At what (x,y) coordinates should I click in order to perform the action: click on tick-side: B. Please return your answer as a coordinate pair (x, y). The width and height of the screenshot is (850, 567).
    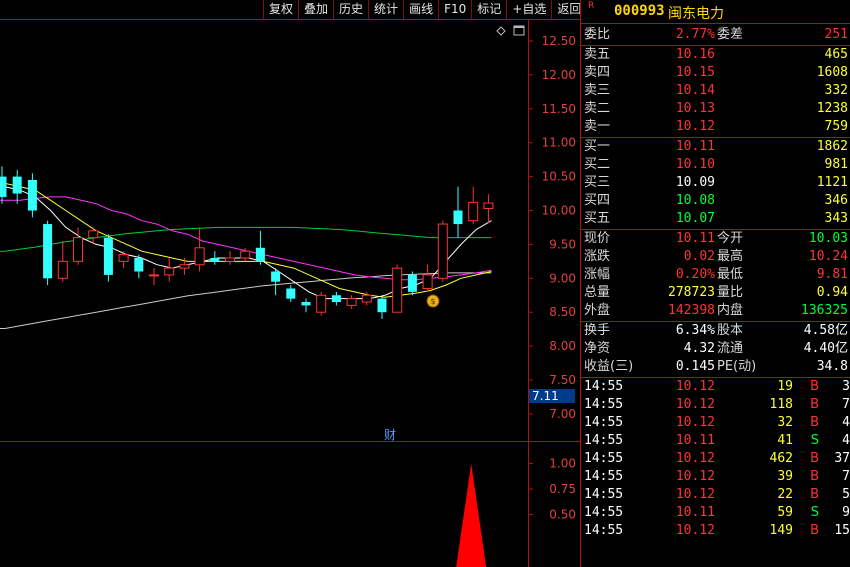
    Looking at the image, I should click on (814, 386).